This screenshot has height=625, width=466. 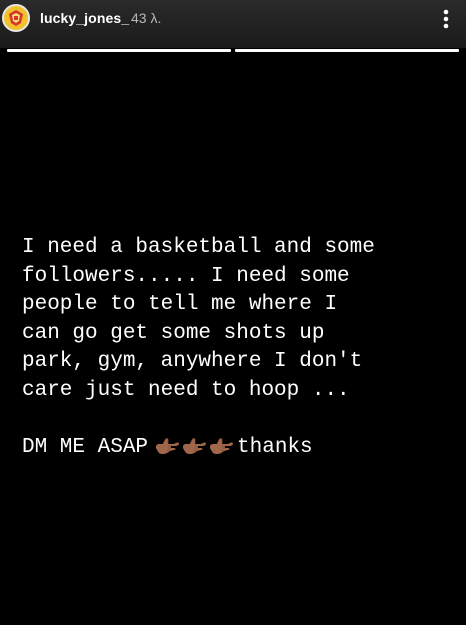 I want to click on story-text-line: park, gym, anywhere I don't, so click(x=192, y=361).